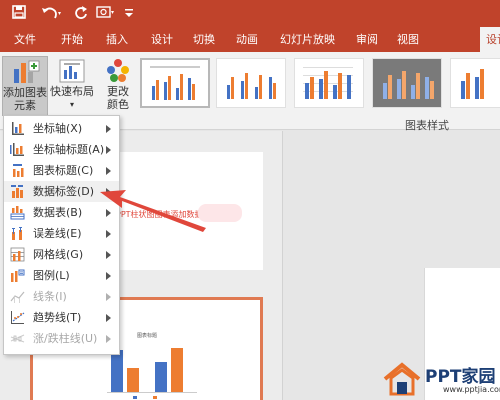  What do you see at coordinates (153, 211) in the screenshot?
I see `annotation-arrow` at bounding box center [153, 211].